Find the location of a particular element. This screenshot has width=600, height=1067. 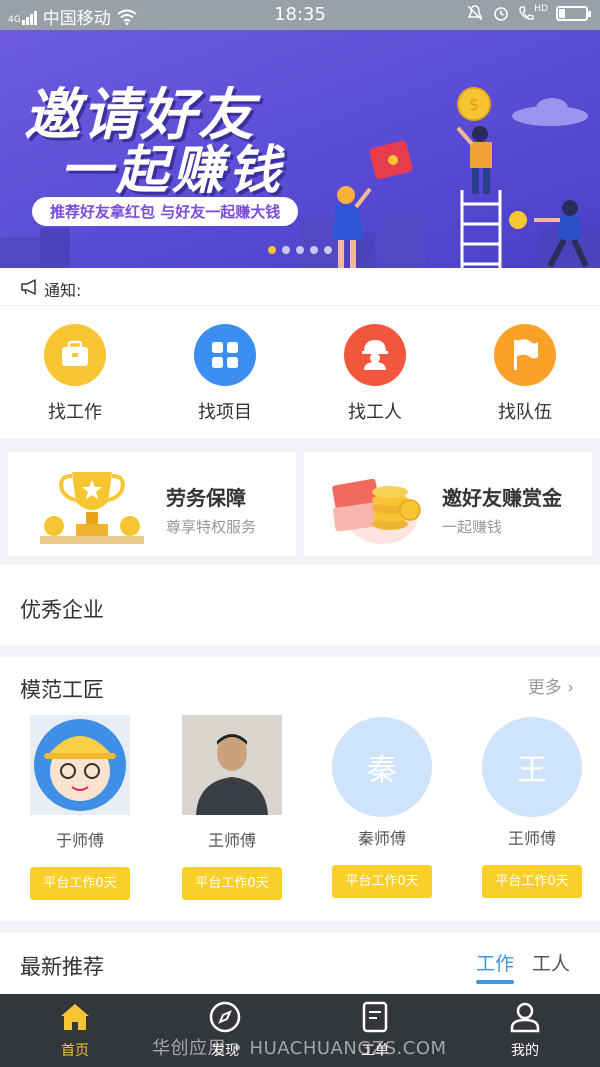

worker-name: 于师傅 is located at coordinates (79, 840).